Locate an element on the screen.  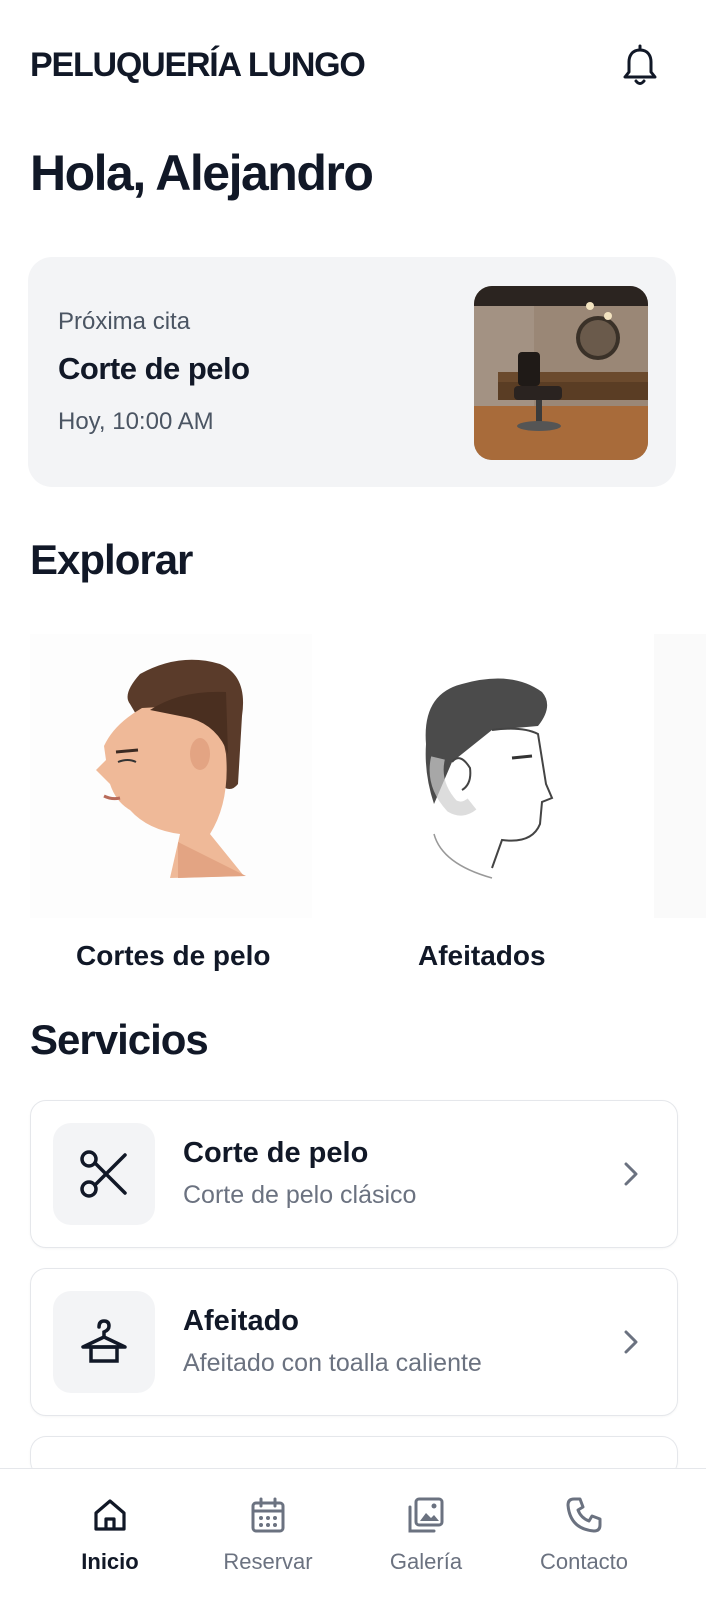
explore-label-haircuts: Cortes de pelo is located at coordinates (173, 955).